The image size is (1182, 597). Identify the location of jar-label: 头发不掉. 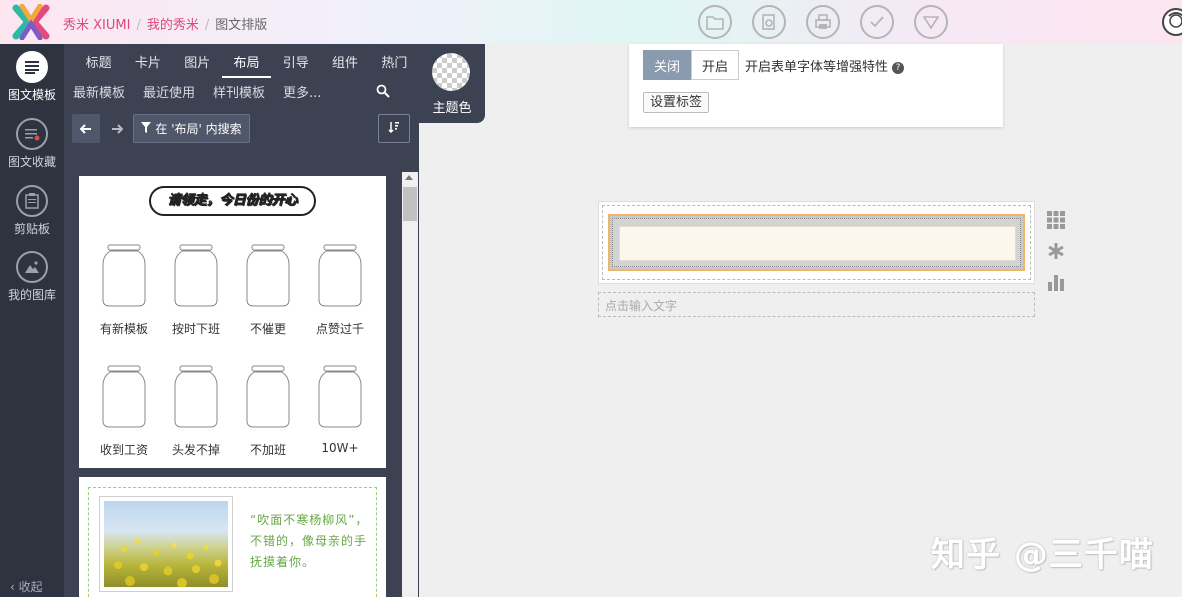
(195, 450).